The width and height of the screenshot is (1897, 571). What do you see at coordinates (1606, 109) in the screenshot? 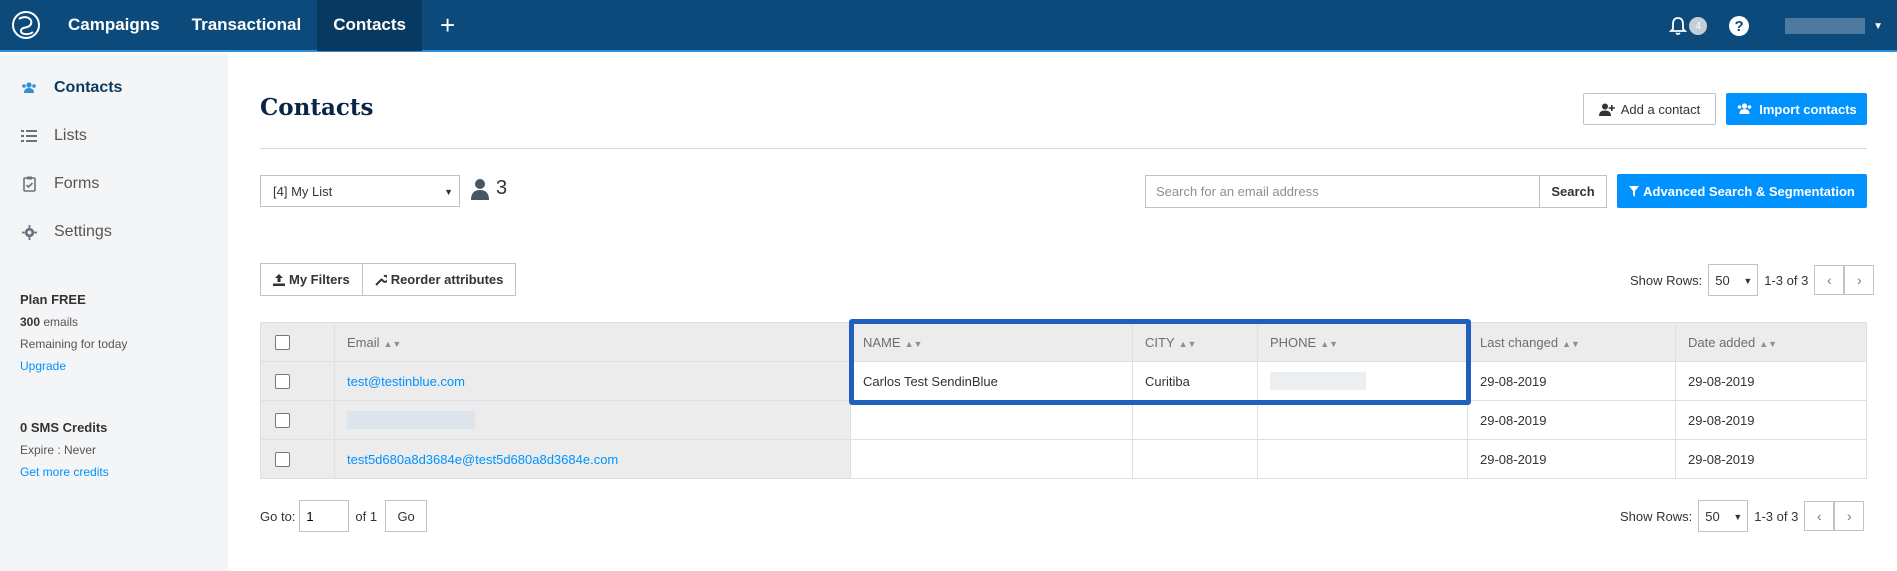
I see `user-plus-icon` at bounding box center [1606, 109].